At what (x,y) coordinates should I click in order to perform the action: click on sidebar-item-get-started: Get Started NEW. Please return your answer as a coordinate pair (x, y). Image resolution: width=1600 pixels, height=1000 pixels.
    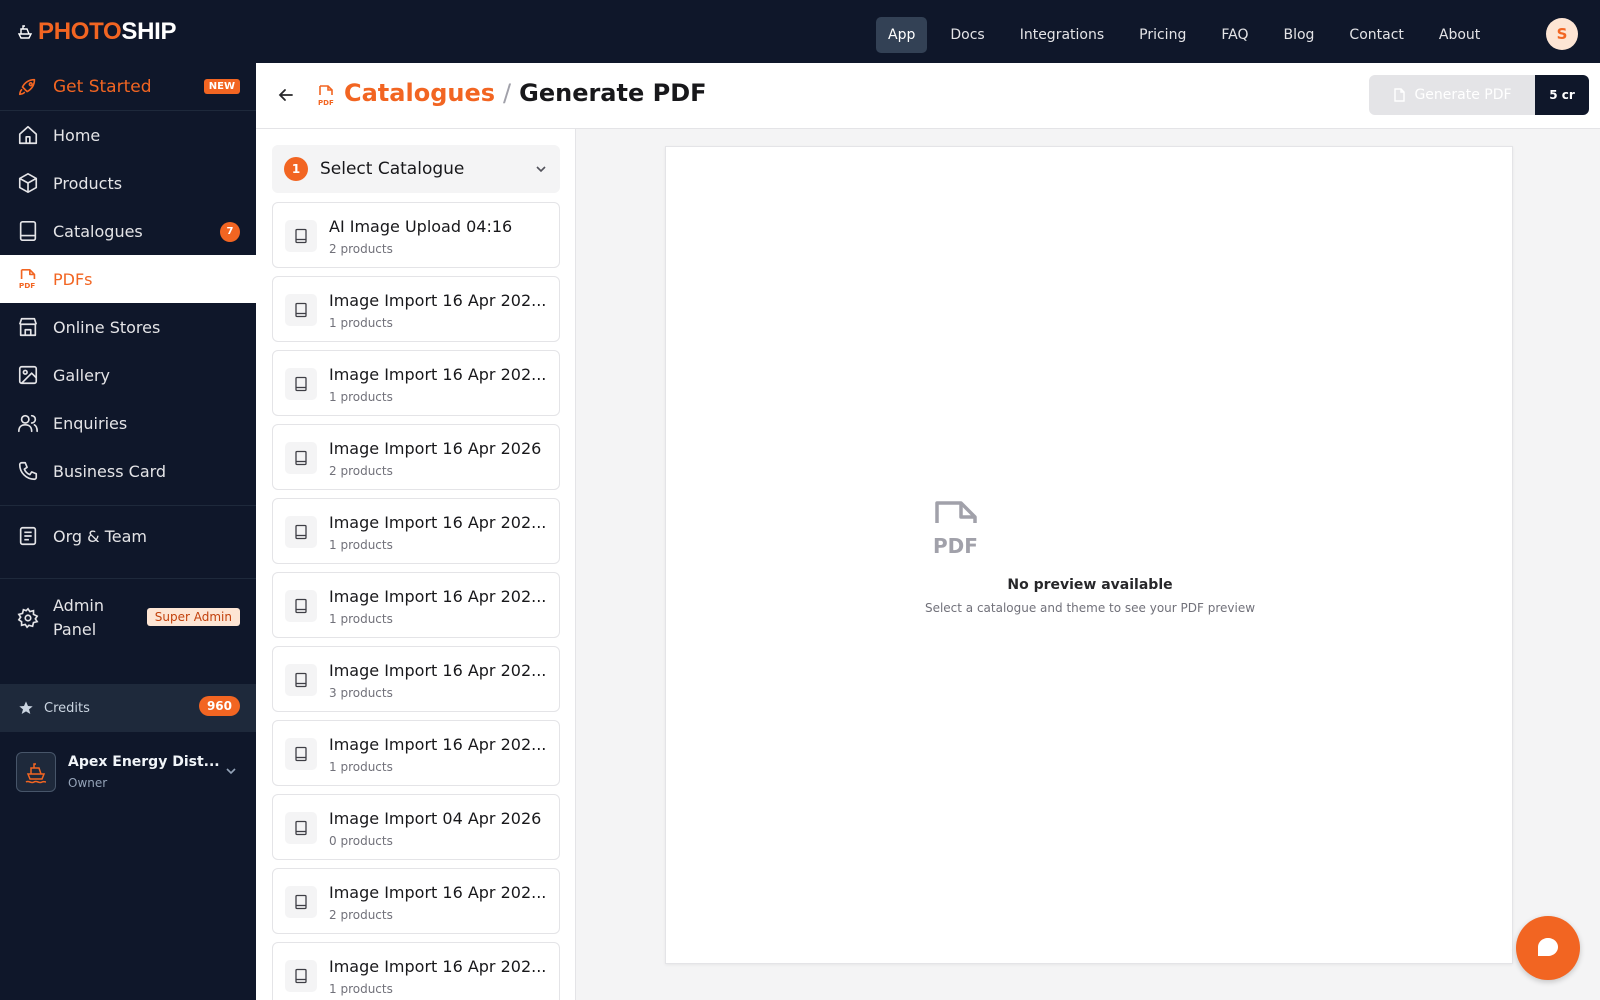
    Looking at the image, I should click on (128, 87).